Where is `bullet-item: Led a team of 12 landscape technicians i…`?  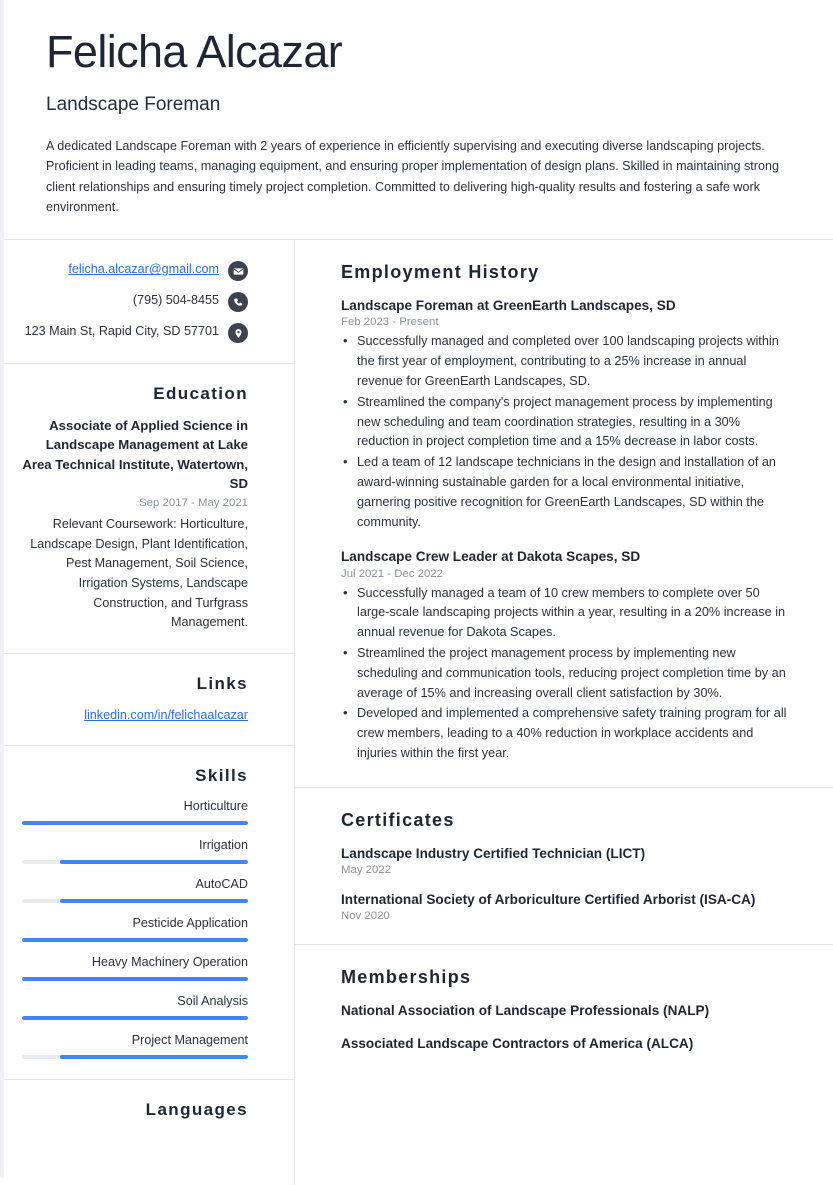 bullet-item: Led a team of 12 landscape technicians i… is located at coordinates (564, 492).